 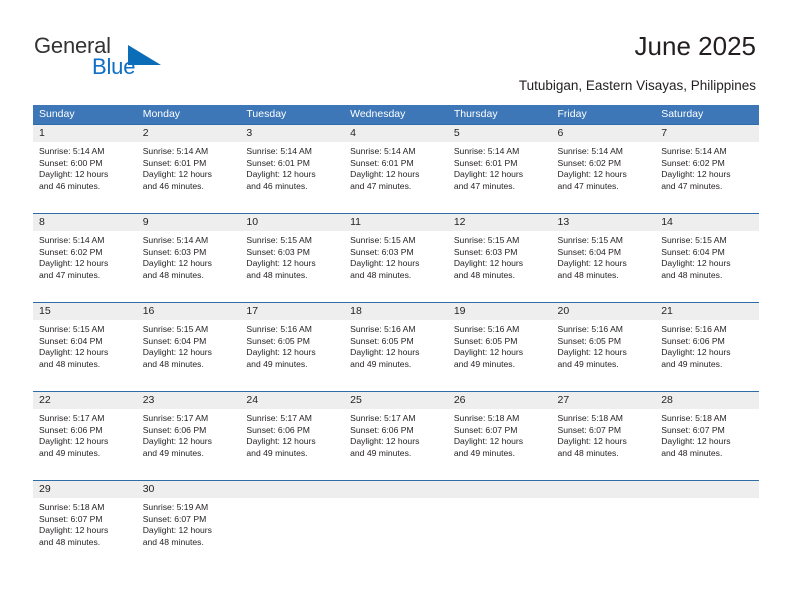 I want to click on sunset-text: Sunset: 6:05 PM, so click(x=589, y=340).